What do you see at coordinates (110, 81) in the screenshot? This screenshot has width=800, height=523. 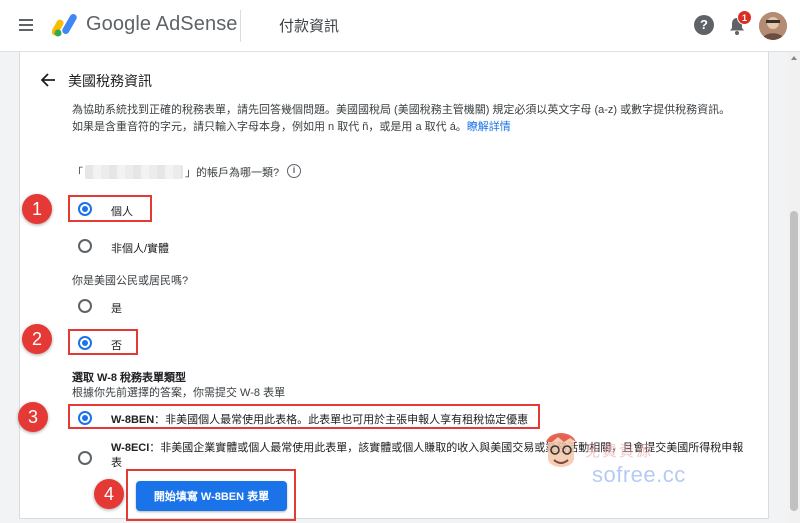 I see `card-title: 美國稅務資訊` at bounding box center [110, 81].